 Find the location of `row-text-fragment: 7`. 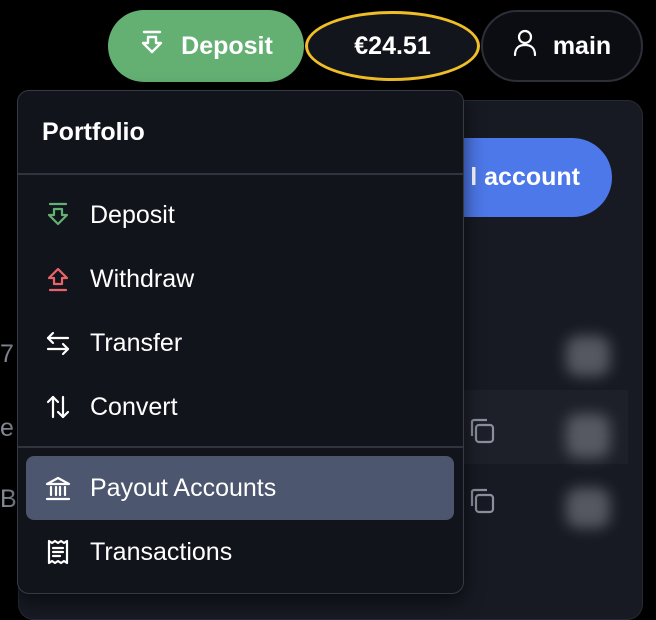

row-text-fragment: 7 is located at coordinates (7, 354).